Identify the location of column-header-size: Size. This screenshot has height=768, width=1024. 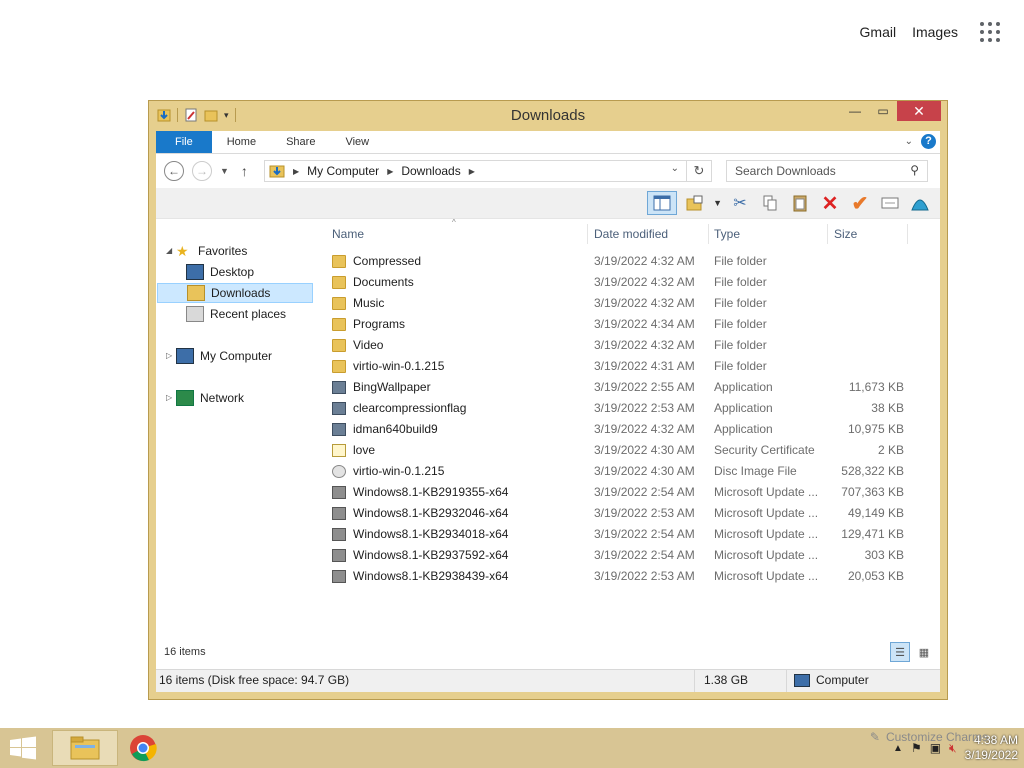
(845, 234).